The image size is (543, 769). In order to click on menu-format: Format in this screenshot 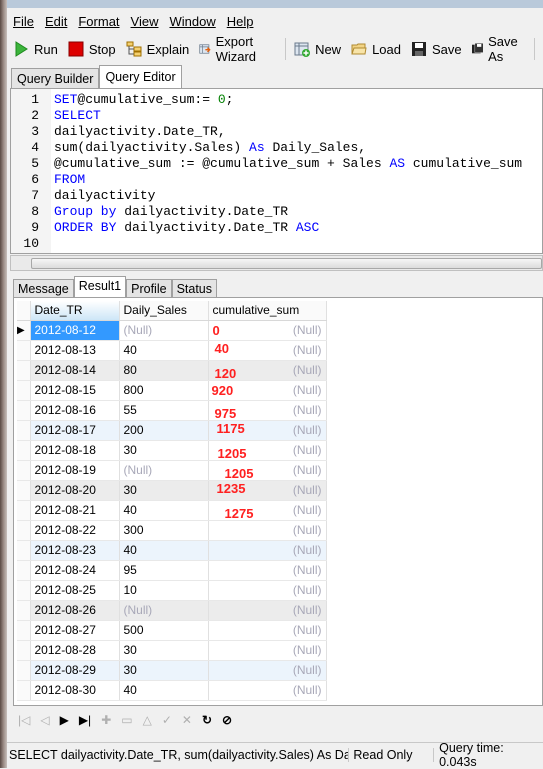, I will do `click(98, 21)`.